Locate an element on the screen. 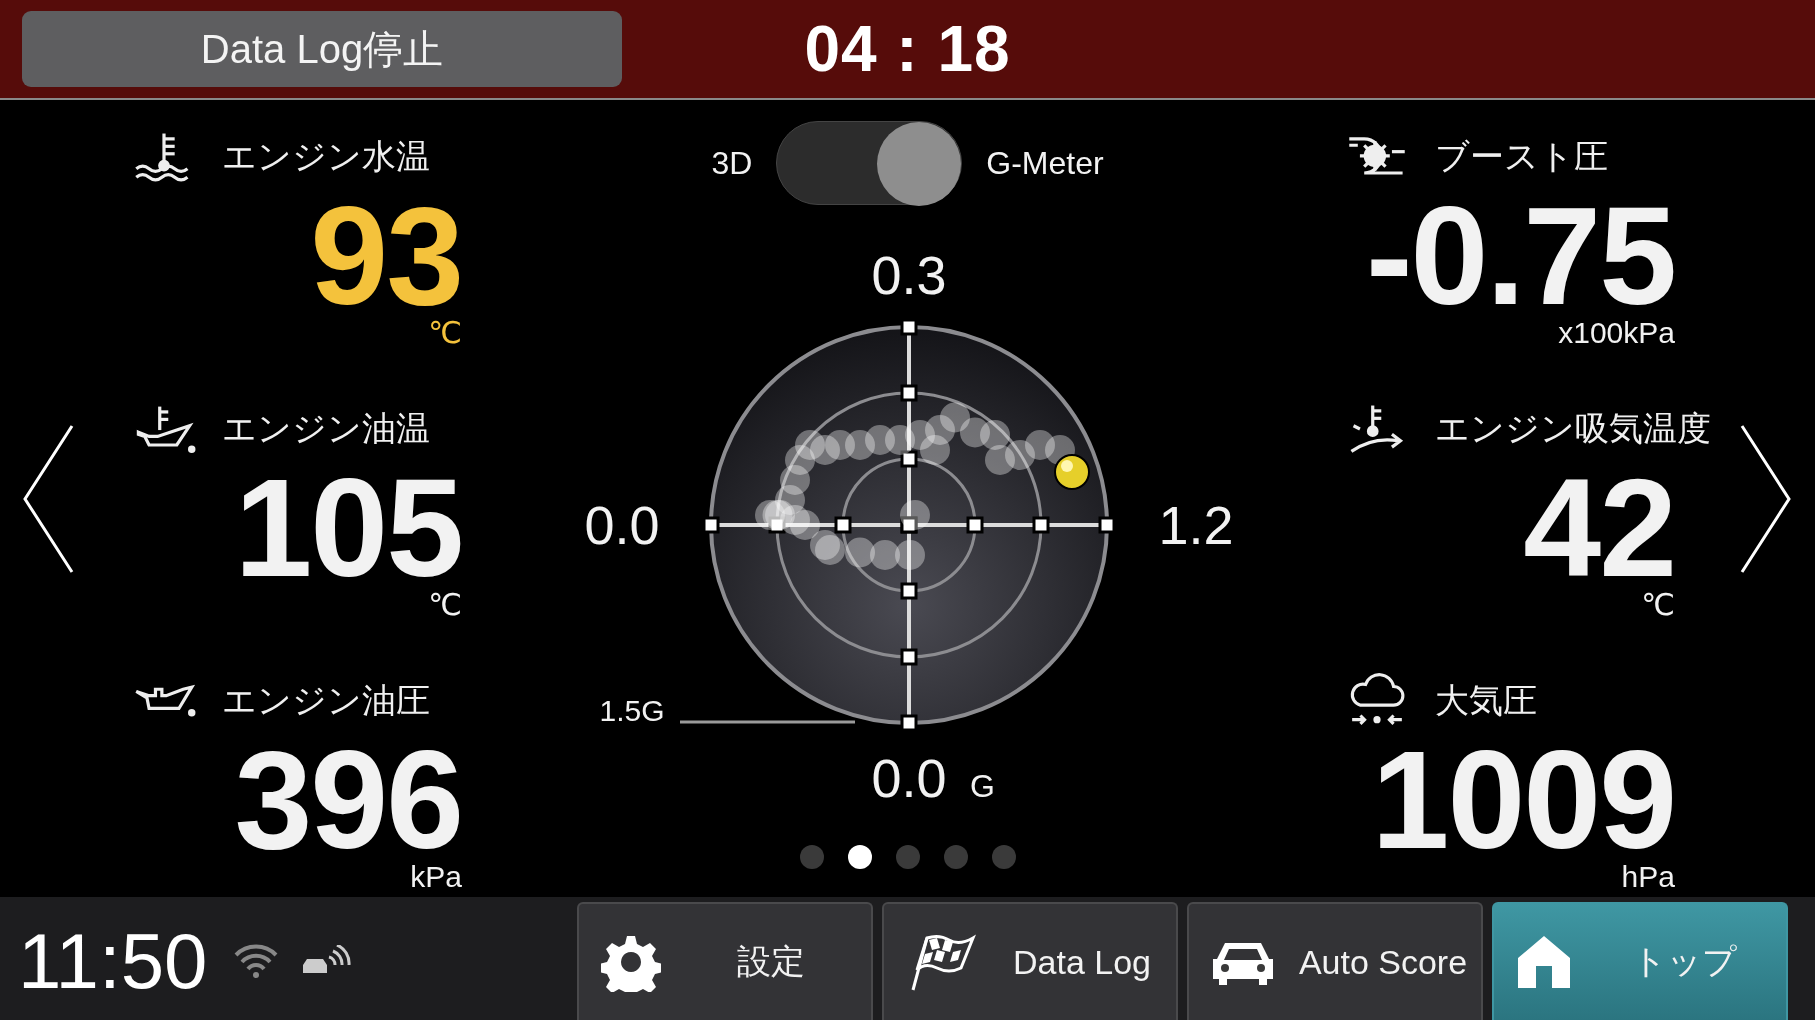 The height and width of the screenshot is (1020, 1815). g-unit: G is located at coordinates (982, 786).